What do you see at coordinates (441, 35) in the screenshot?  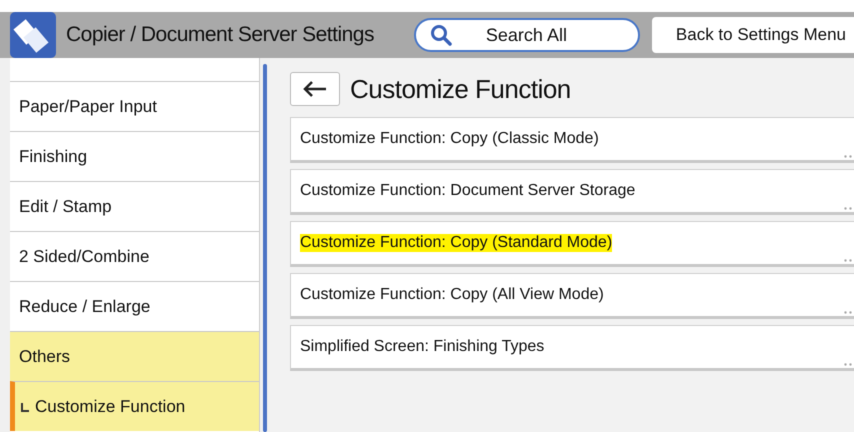 I see `search-icon` at bounding box center [441, 35].